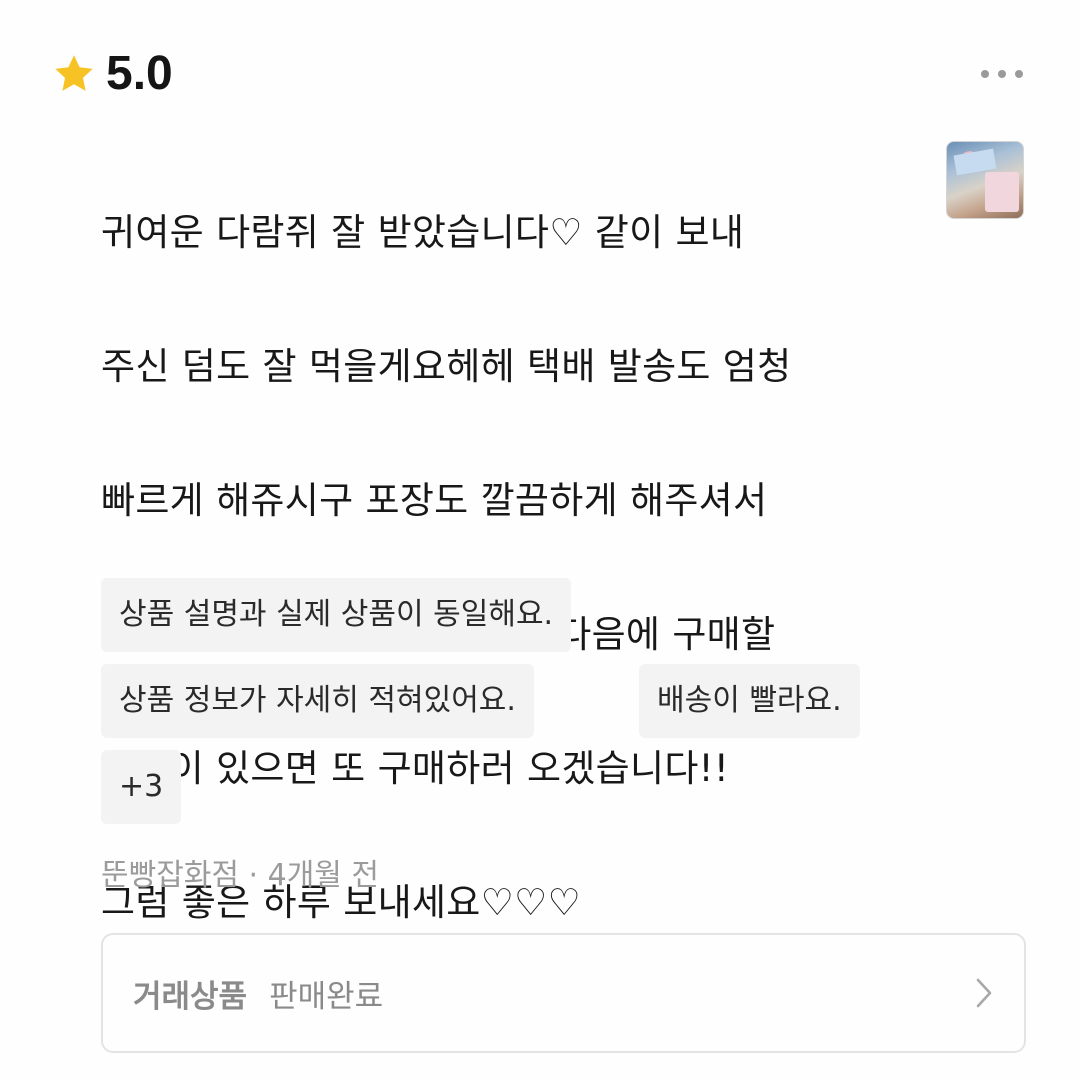  What do you see at coordinates (336, 615) in the screenshot?
I see `review-tag: 상품 설명과 실제 상품이 동일해요.` at bounding box center [336, 615].